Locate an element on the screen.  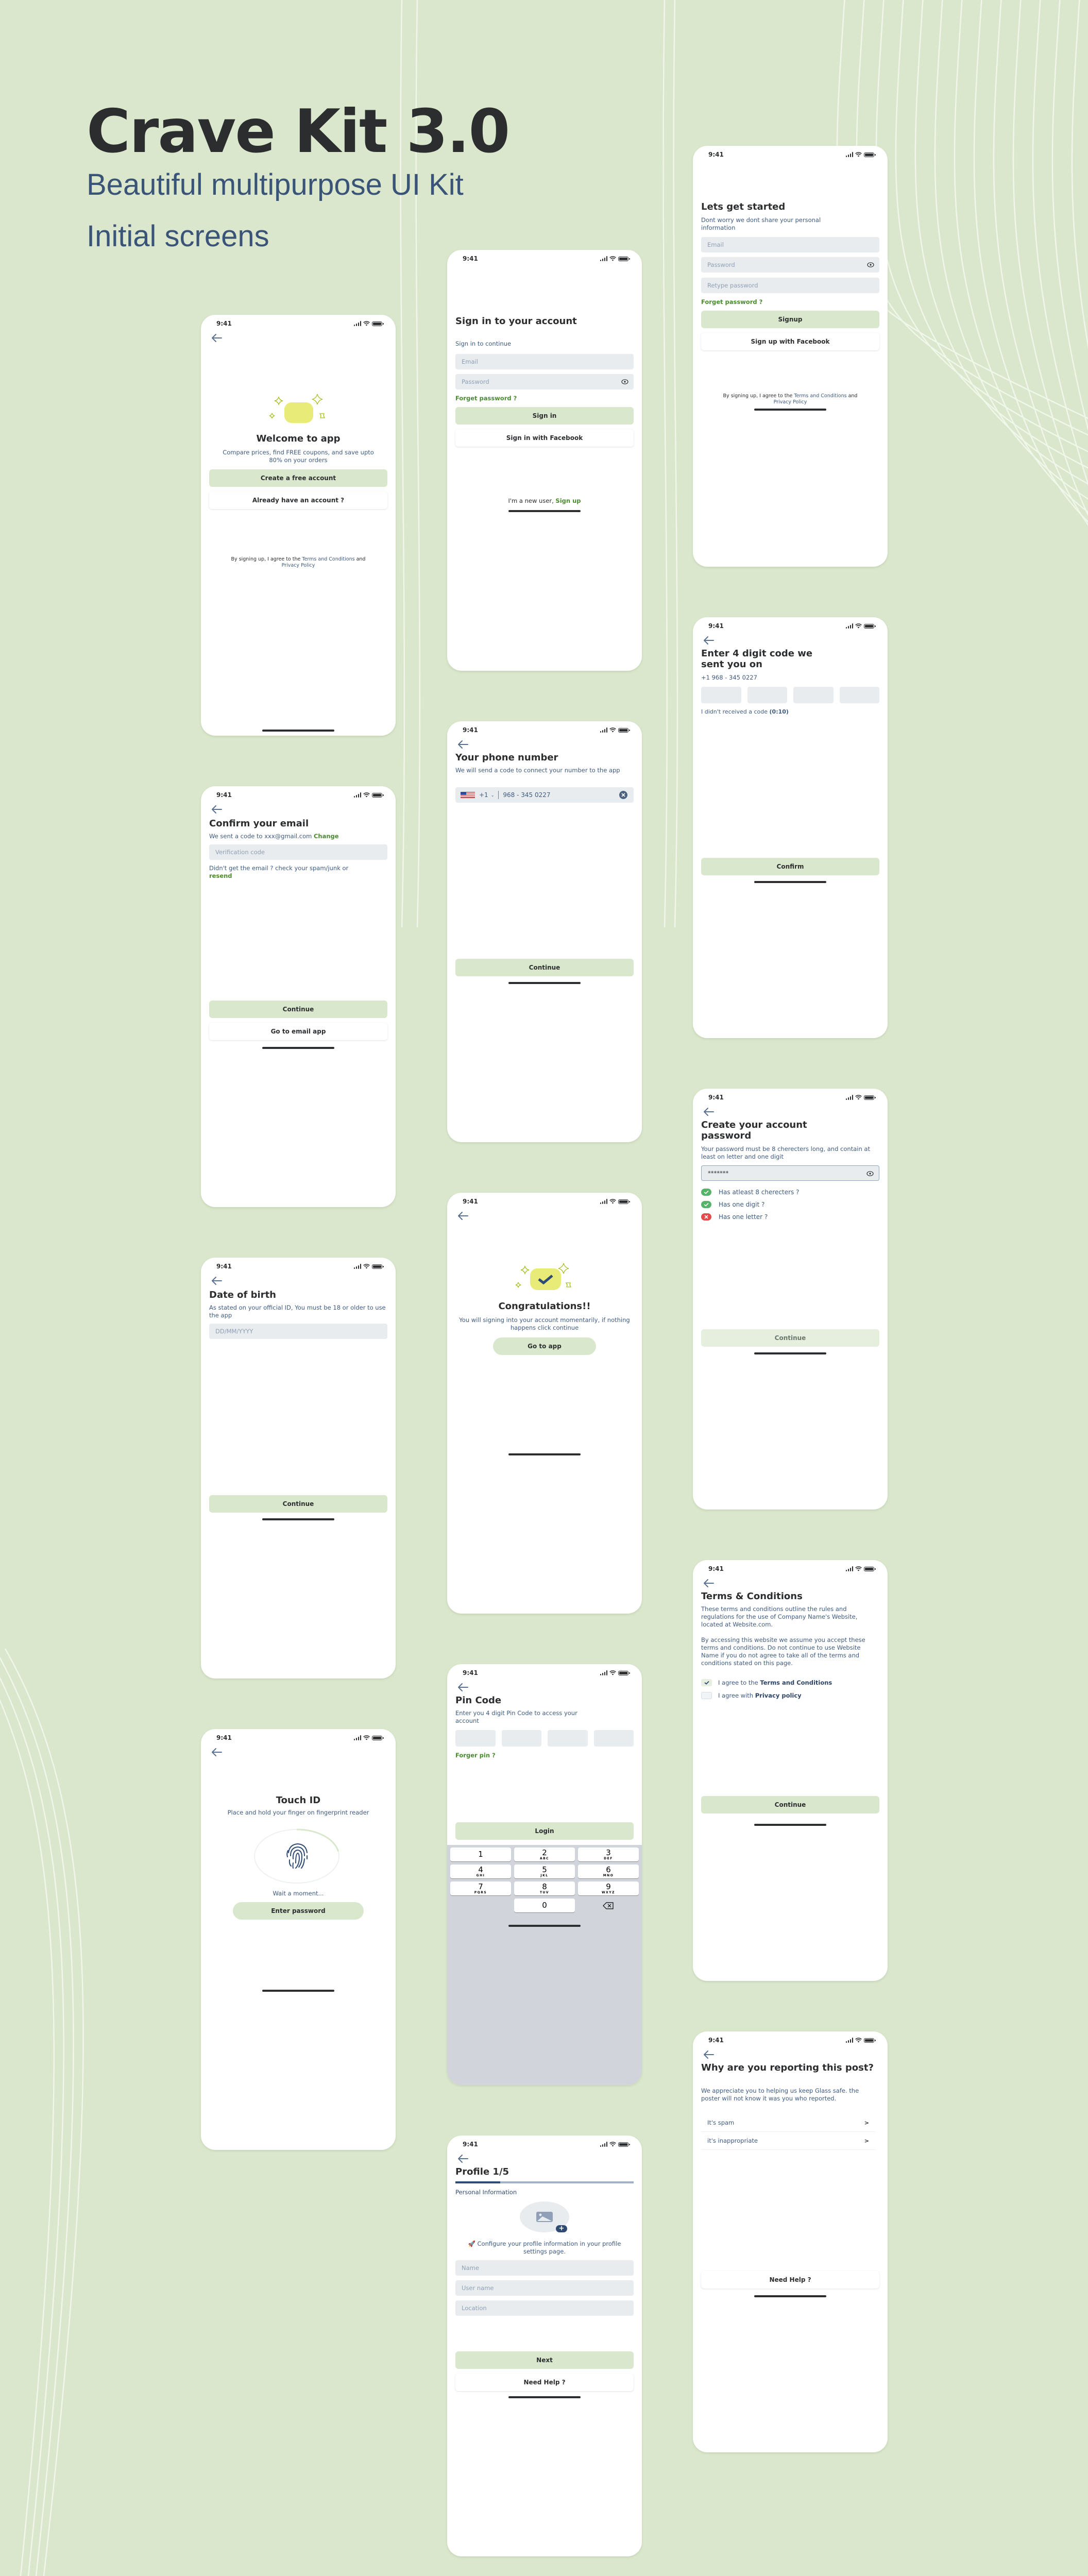
already-have-account-button: Already have an account ? is located at coordinates (298, 500).